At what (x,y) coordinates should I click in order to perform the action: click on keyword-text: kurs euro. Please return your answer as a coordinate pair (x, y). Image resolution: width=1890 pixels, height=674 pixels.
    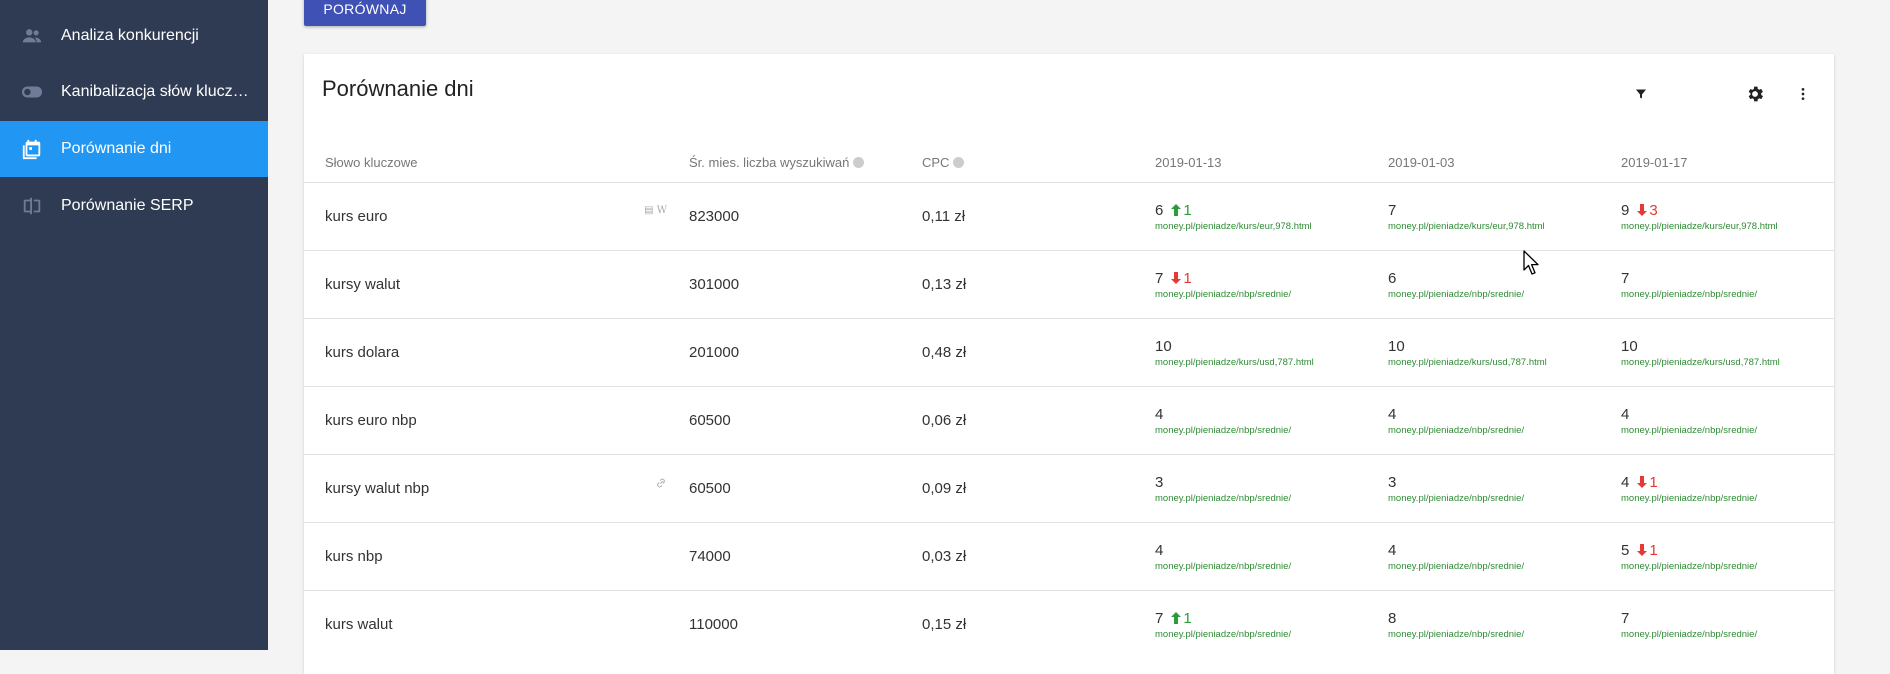
    Looking at the image, I should click on (356, 216).